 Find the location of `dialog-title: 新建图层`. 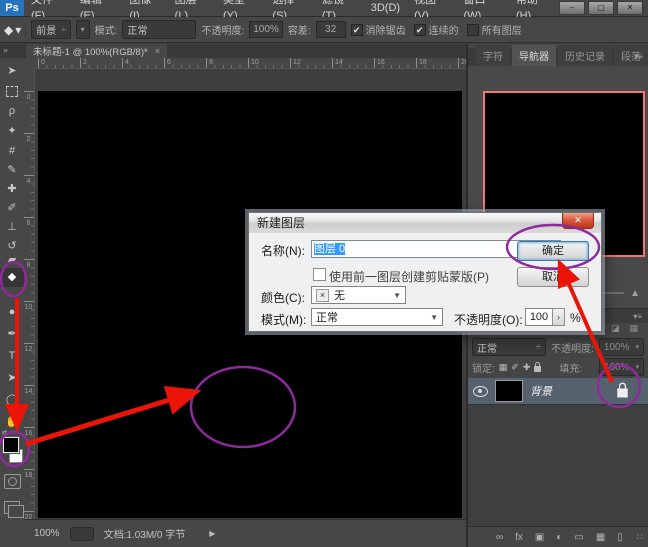

dialog-title: 新建图层 is located at coordinates (425, 223).